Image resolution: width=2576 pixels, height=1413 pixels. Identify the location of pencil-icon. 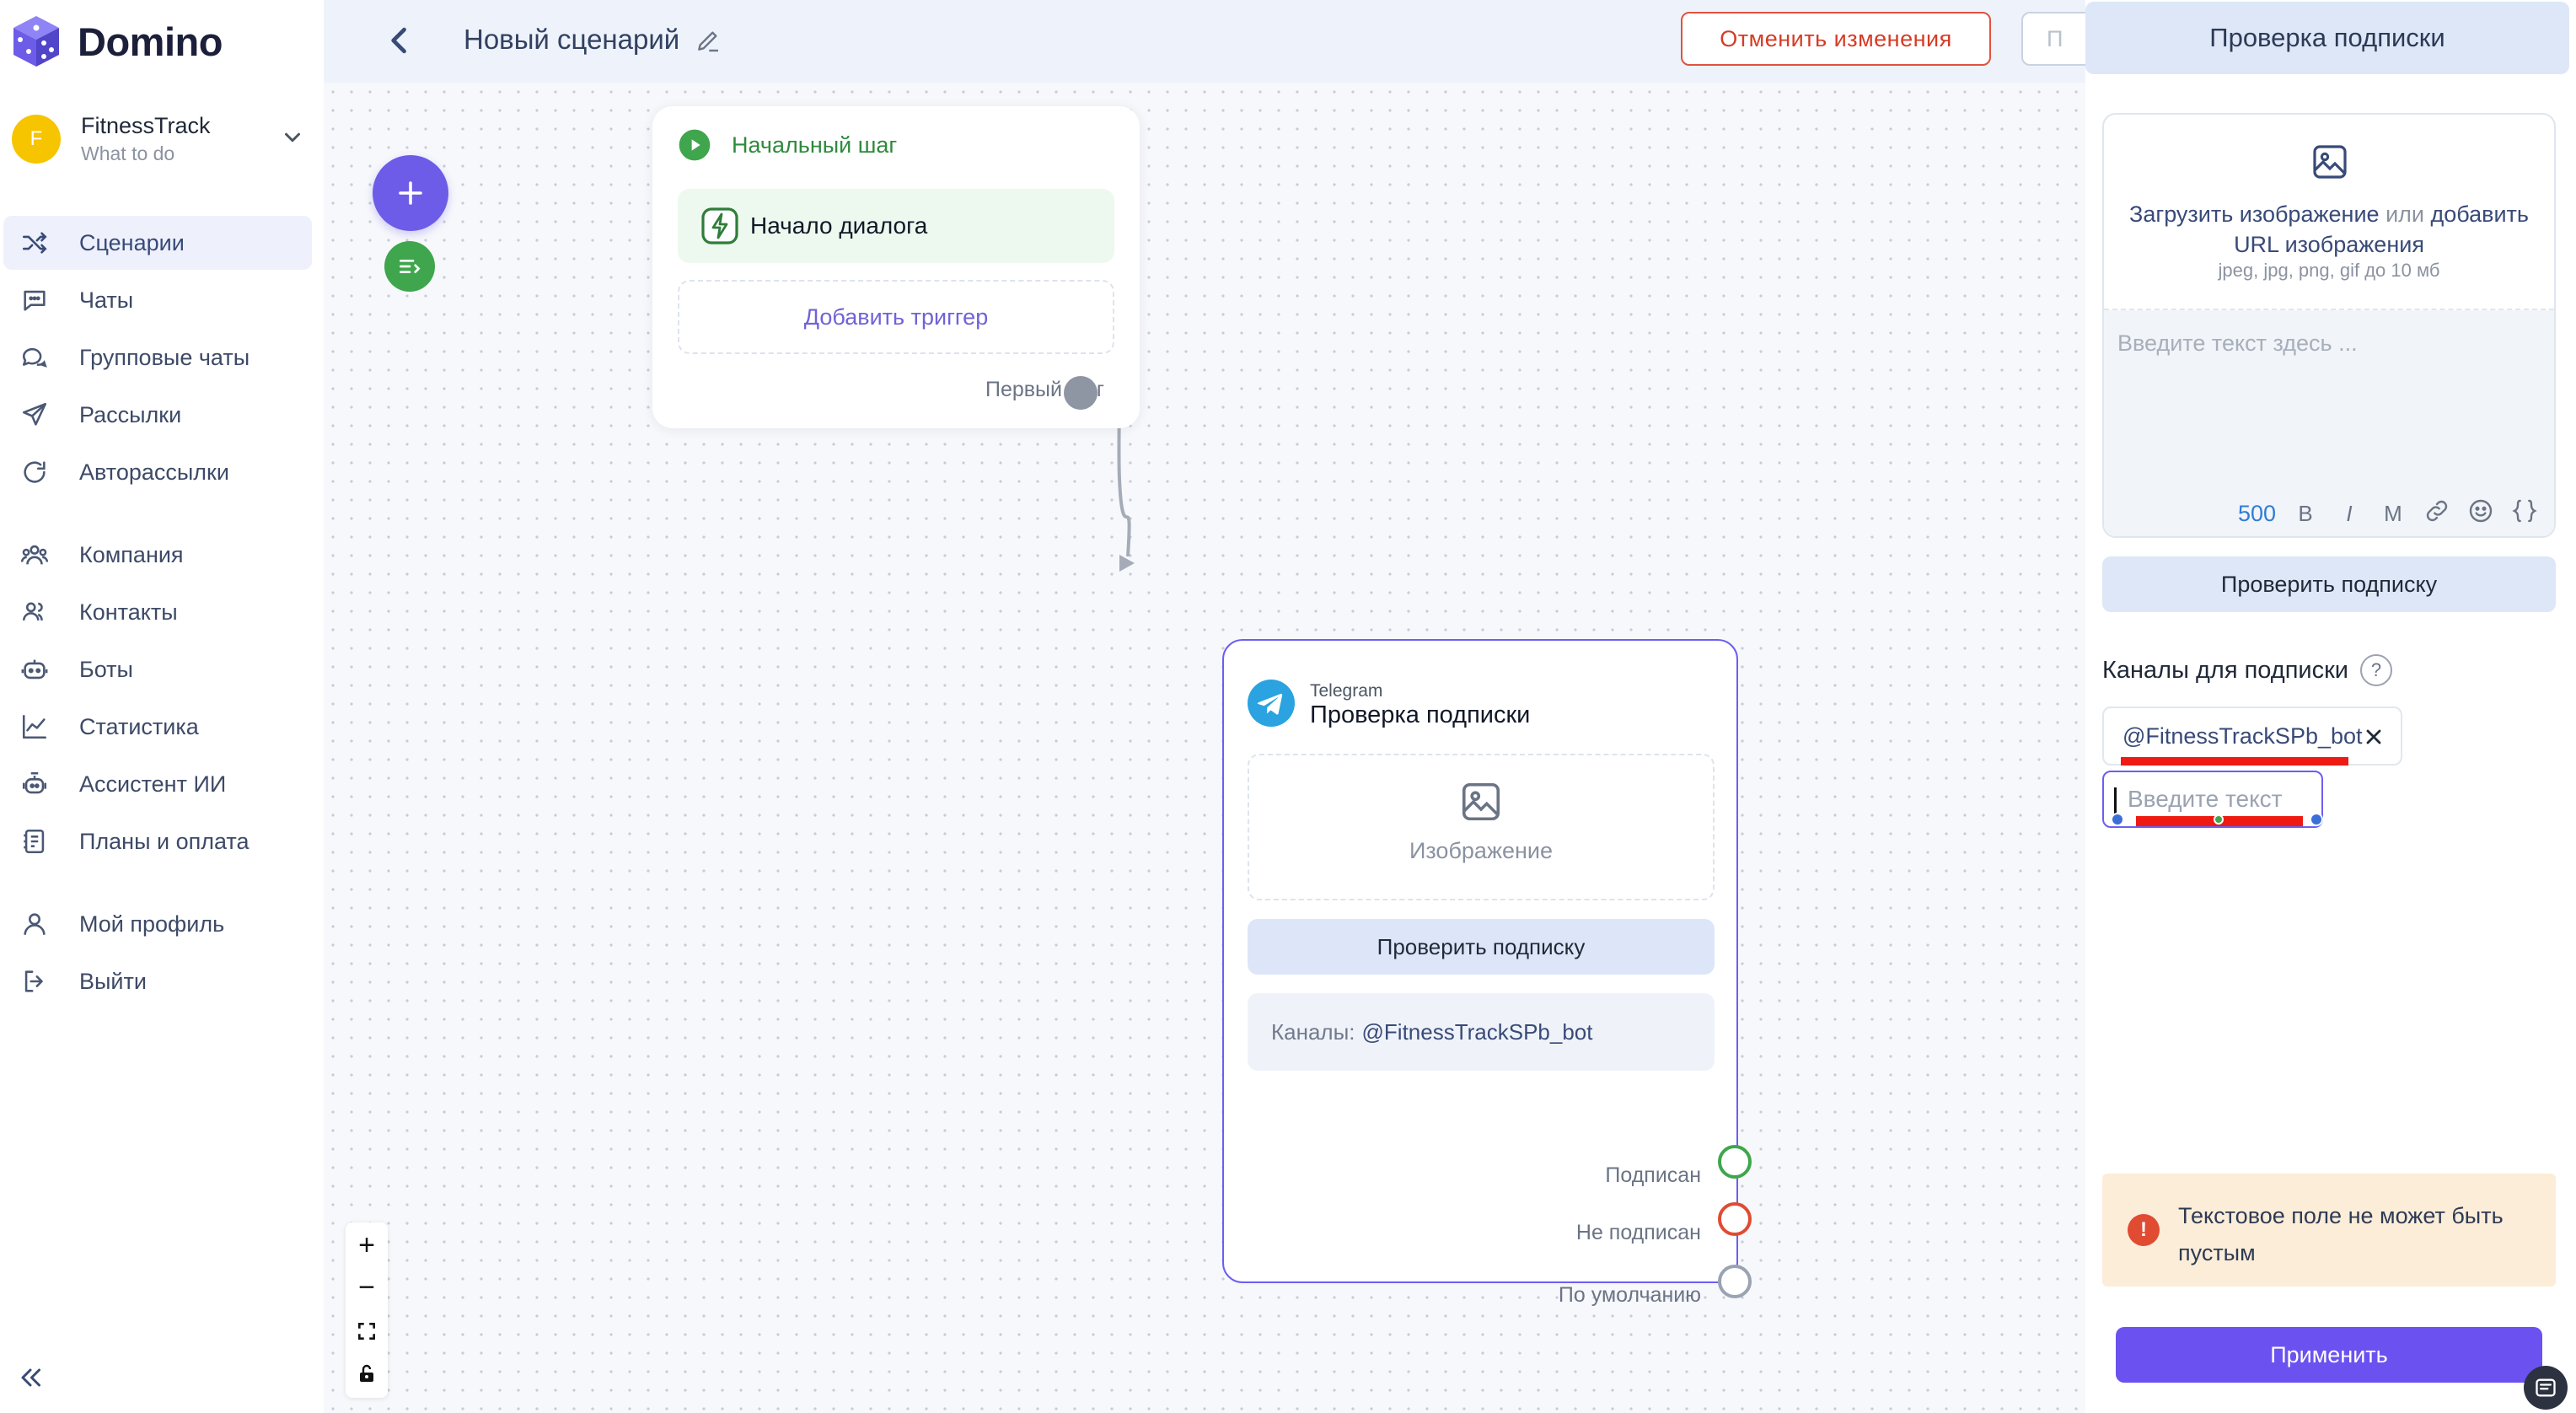
(708, 41).